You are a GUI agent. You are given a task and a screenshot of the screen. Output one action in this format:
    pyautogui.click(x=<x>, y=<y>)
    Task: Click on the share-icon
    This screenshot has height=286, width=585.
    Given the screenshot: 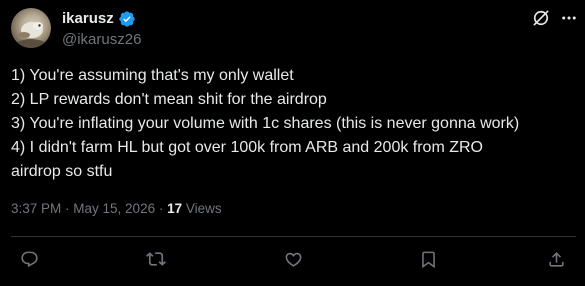 What is the action you would take?
    pyautogui.click(x=556, y=259)
    